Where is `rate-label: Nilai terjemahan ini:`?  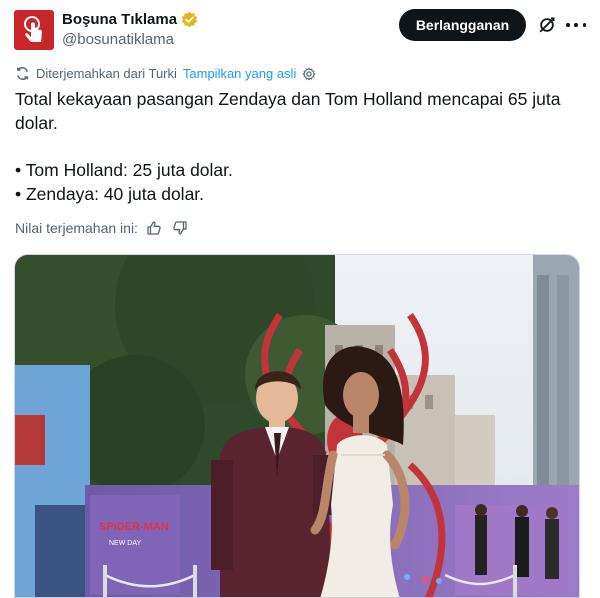 rate-label: Nilai terjemahan ini: is located at coordinates (76, 228).